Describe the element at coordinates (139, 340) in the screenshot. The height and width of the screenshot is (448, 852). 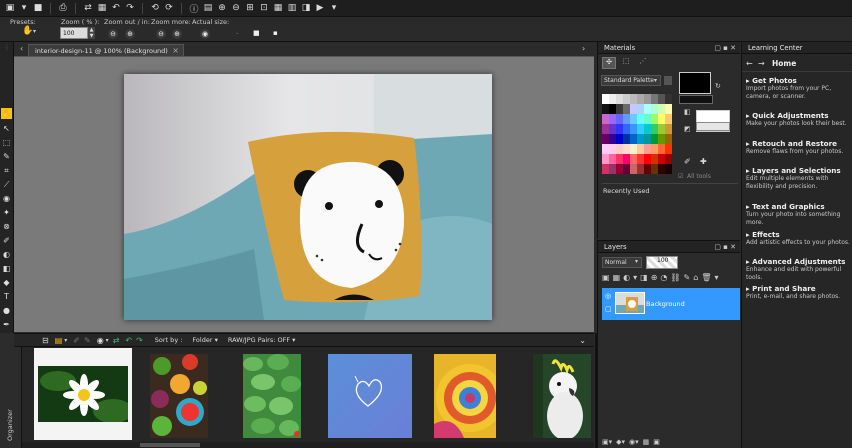
I see `rotate-right-organizer-icon: ↷` at that location.